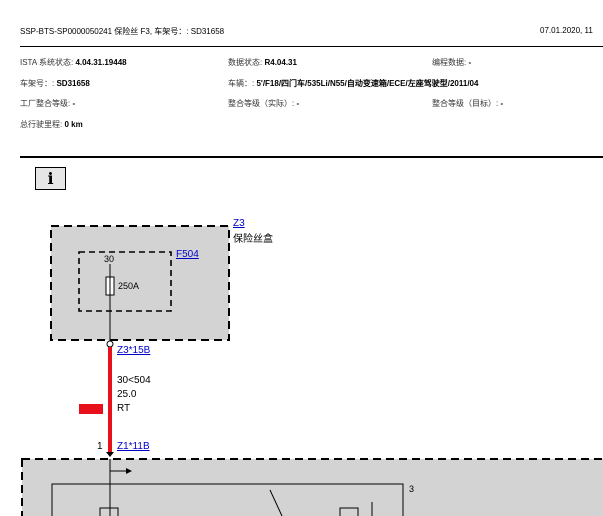 This screenshot has width=603, height=516. What do you see at coordinates (239, 223) in the screenshot?
I see `z3-link: Z3` at bounding box center [239, 223].